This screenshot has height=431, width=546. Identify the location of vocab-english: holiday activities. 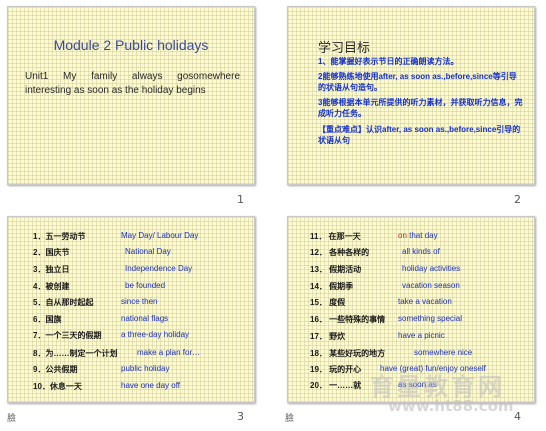
(431, 268).